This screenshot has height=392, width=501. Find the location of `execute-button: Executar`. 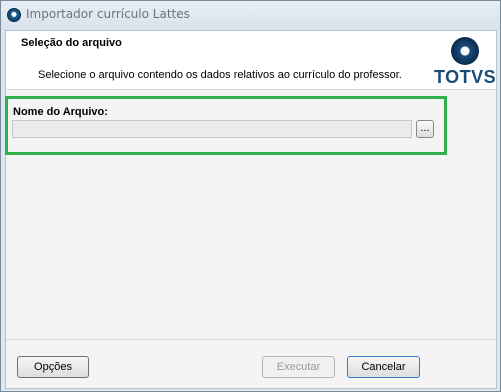

execute-button: Executar is located at coordinates (298, 367).